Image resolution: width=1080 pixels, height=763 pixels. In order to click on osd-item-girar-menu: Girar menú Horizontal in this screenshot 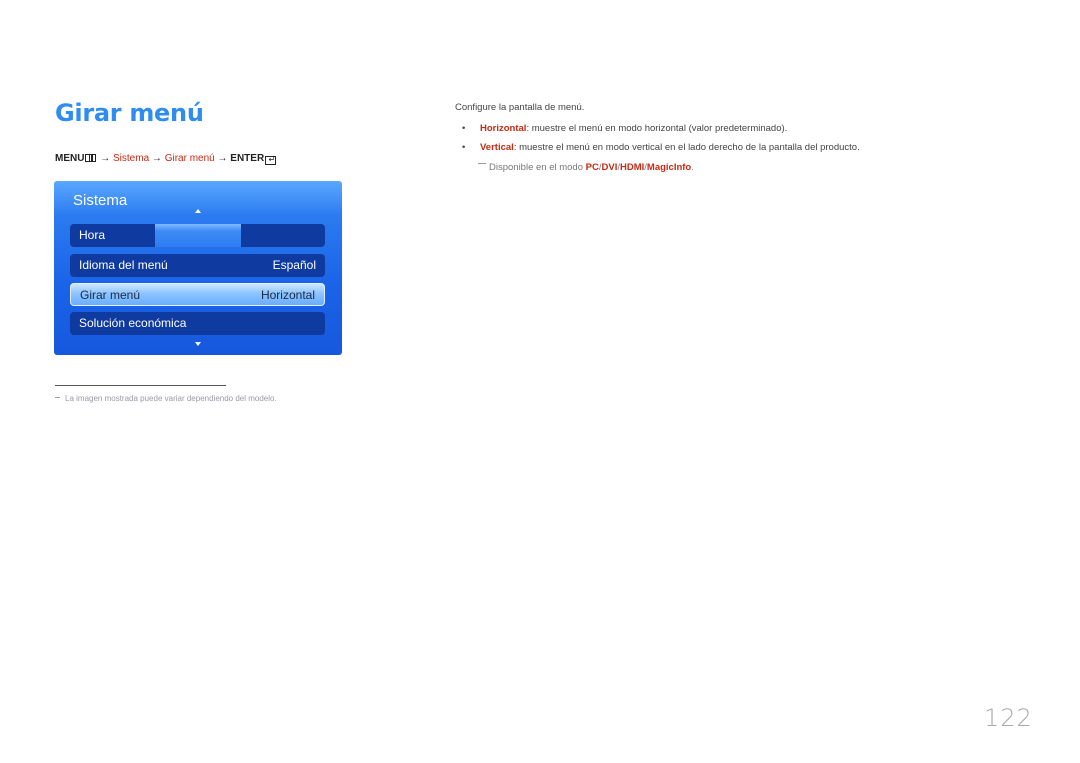, I will do `click(197, 294)`.